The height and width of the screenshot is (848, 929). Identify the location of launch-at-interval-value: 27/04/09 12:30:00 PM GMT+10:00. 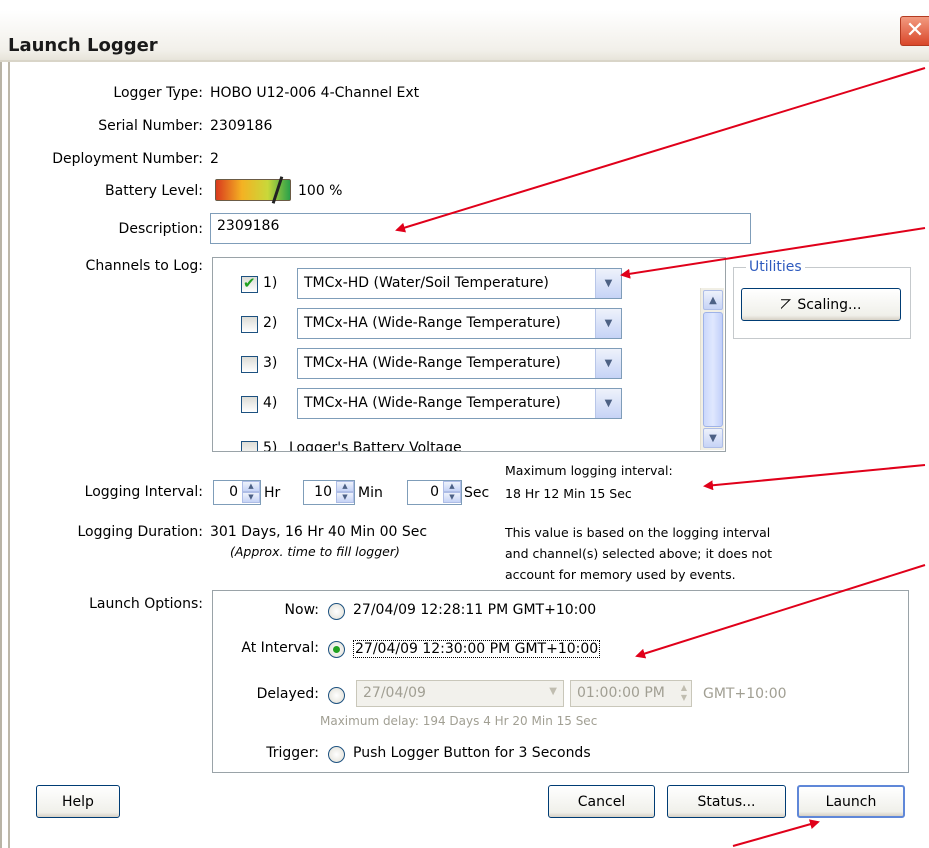
(477, 649).